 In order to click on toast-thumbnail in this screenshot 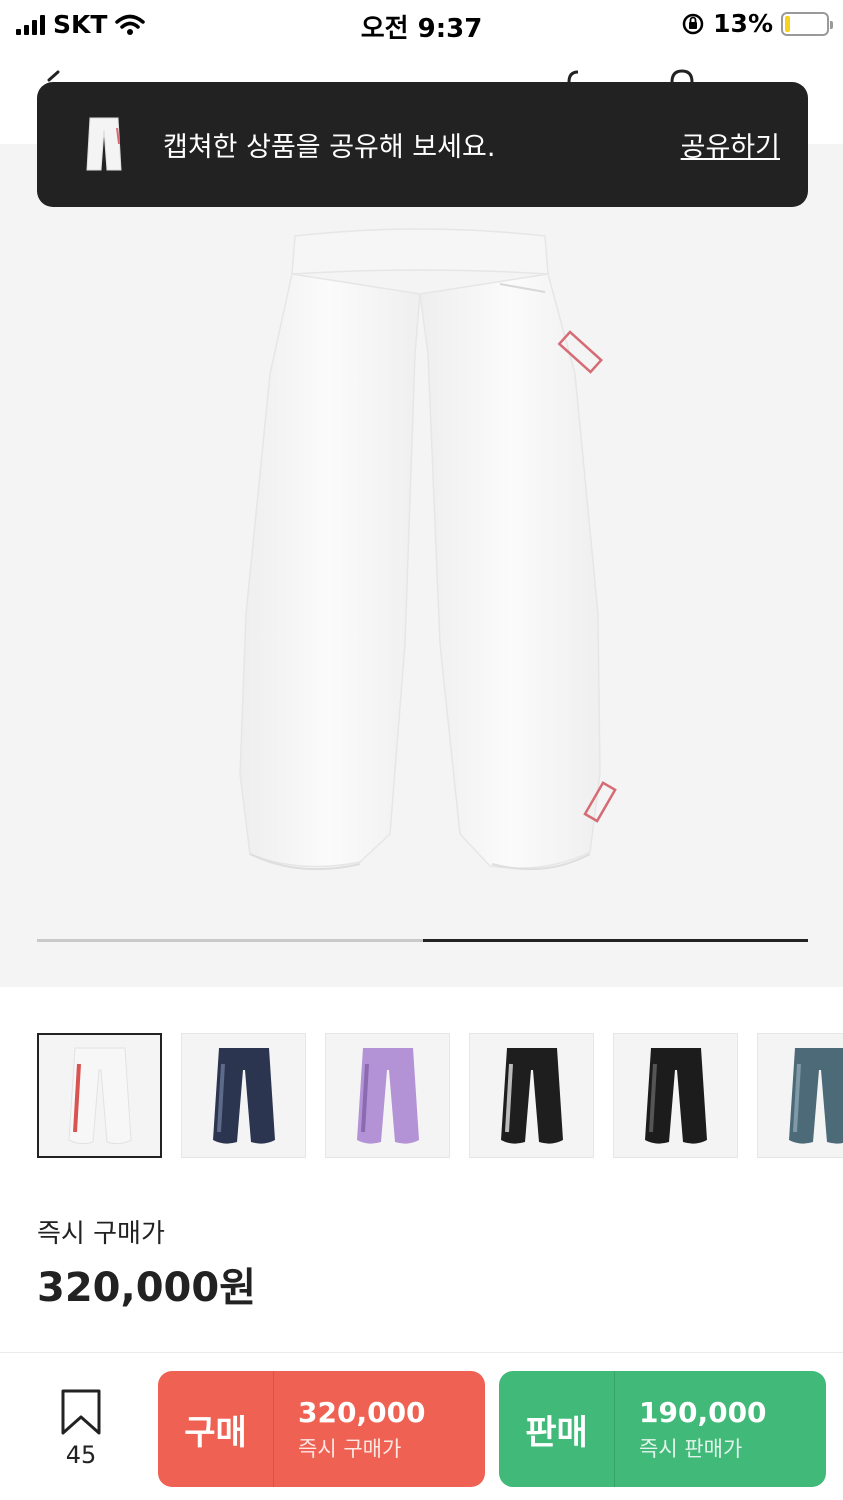, I will do `click(104, 145)`.